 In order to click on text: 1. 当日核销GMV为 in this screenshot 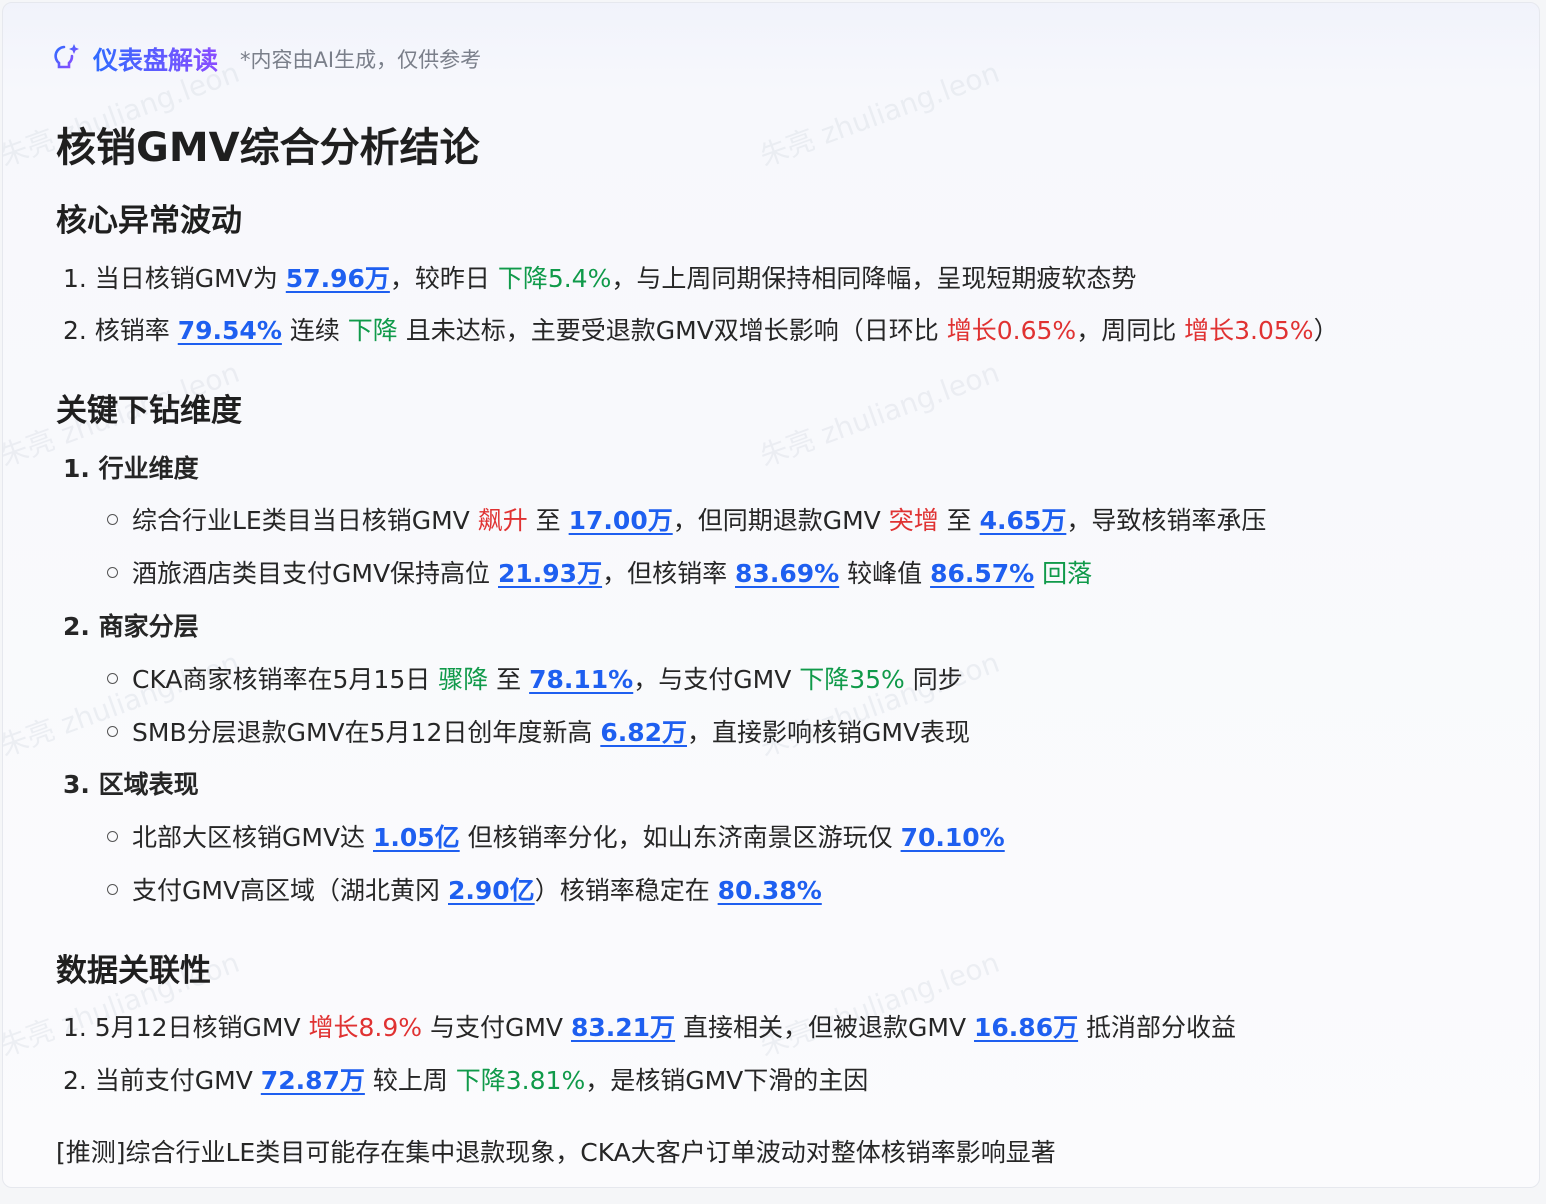, I will do `click(174, 278)`.